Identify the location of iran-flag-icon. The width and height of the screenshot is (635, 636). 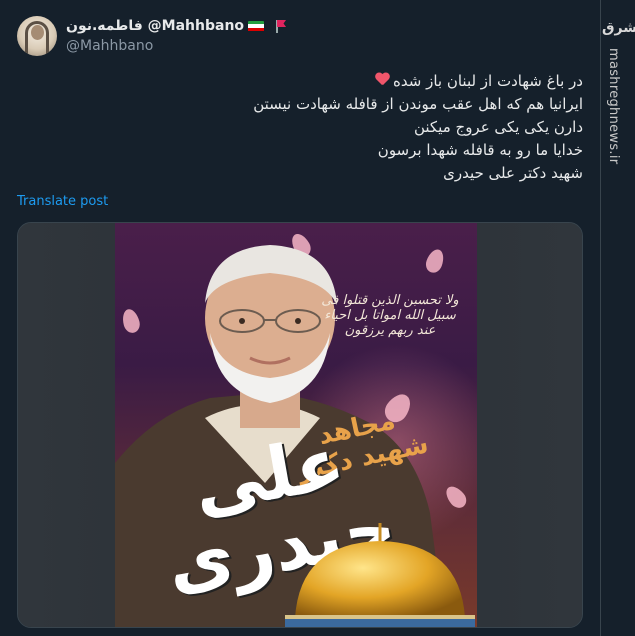
(256, 26).